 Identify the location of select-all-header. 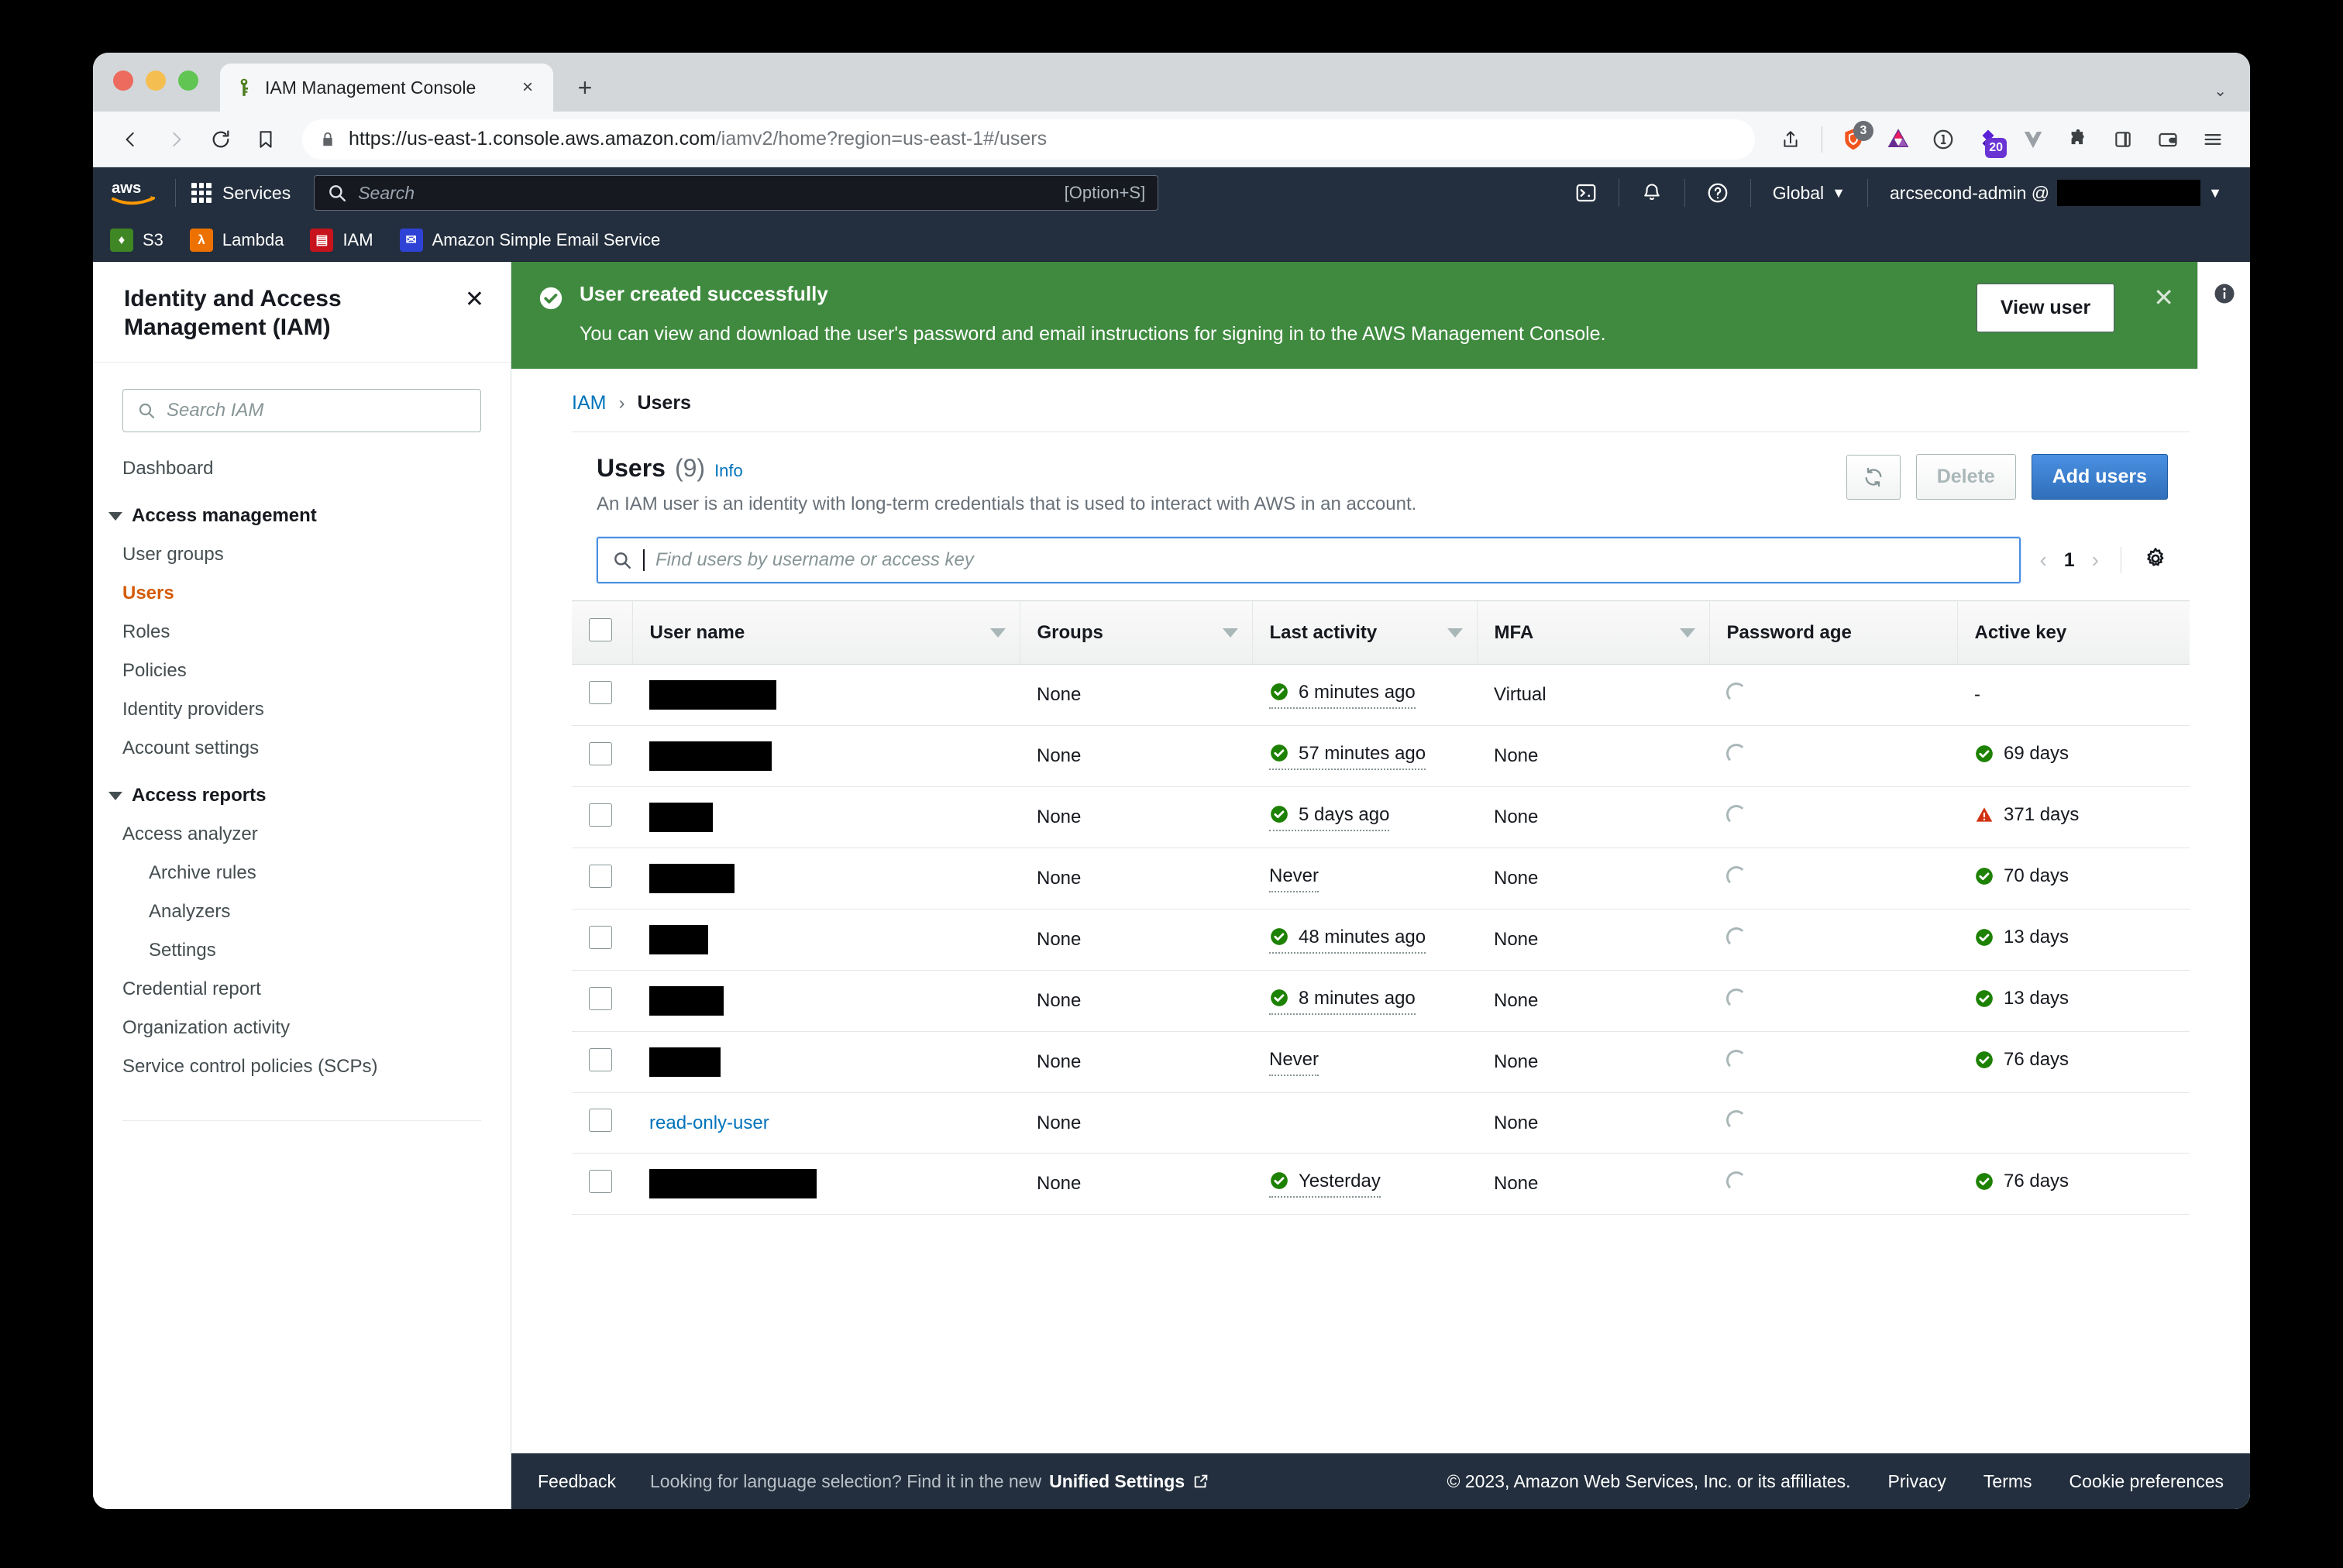
(602, 632).